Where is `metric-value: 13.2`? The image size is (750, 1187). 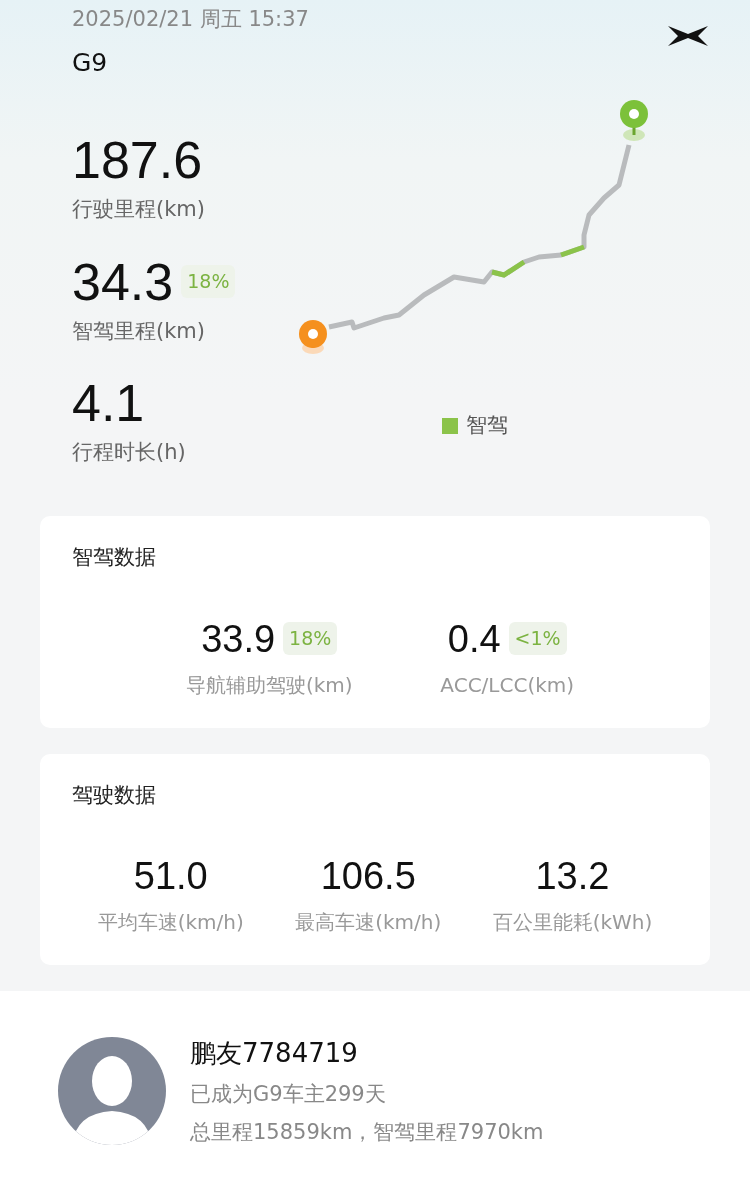
metric-value: 13.2 is located at coordinates (572, 876).